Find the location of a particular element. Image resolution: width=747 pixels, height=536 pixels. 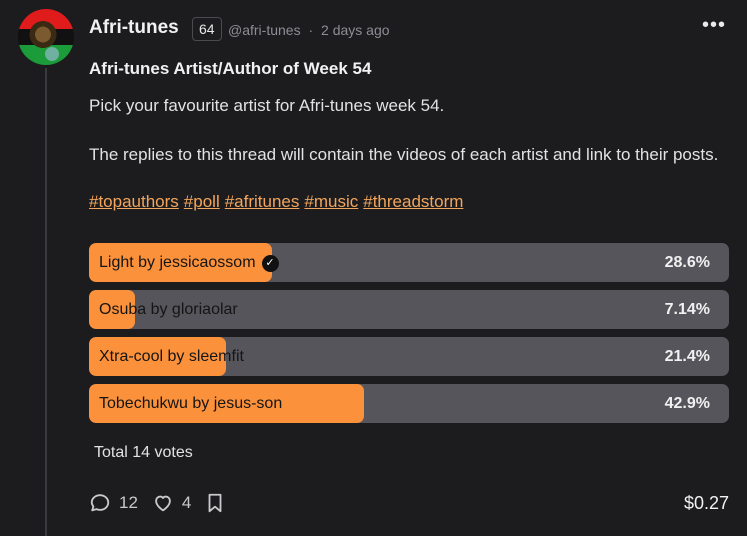

like-count: 4 is located at coordinates (186, 502).